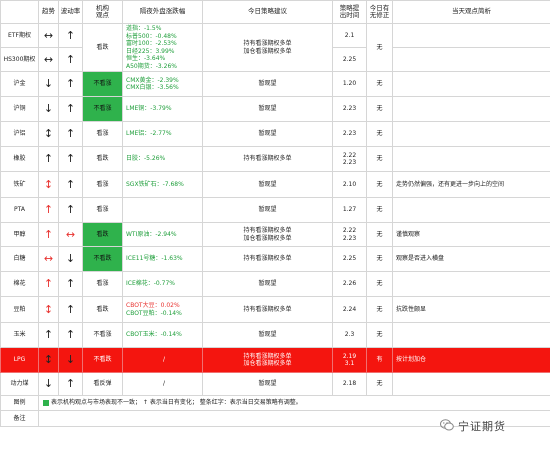 This screenshot has height=453, width=550. I want to click on overnight-change: LME铝：-2.77%, so click(162, 134).